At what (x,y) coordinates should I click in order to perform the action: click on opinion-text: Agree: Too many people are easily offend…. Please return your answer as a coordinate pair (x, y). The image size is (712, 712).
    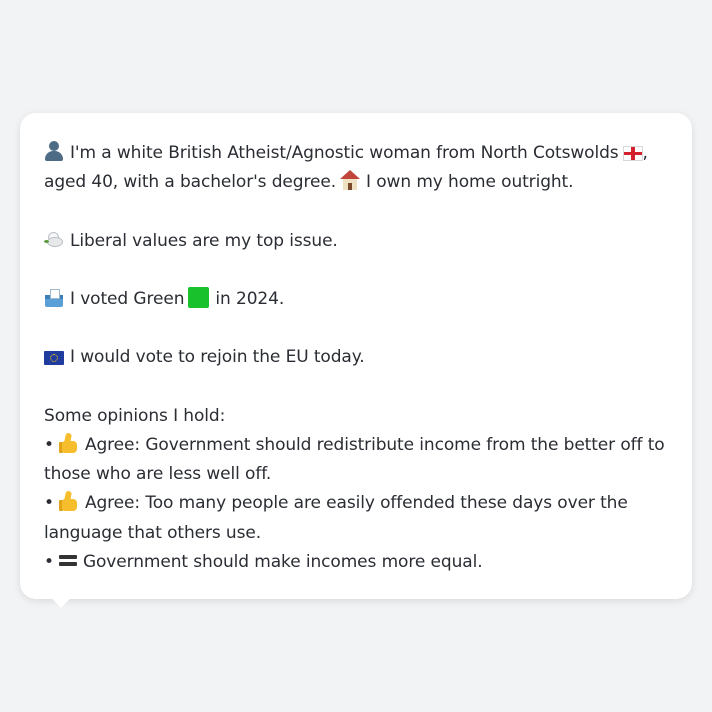
    Looking at the image, I should click on (356, 503).